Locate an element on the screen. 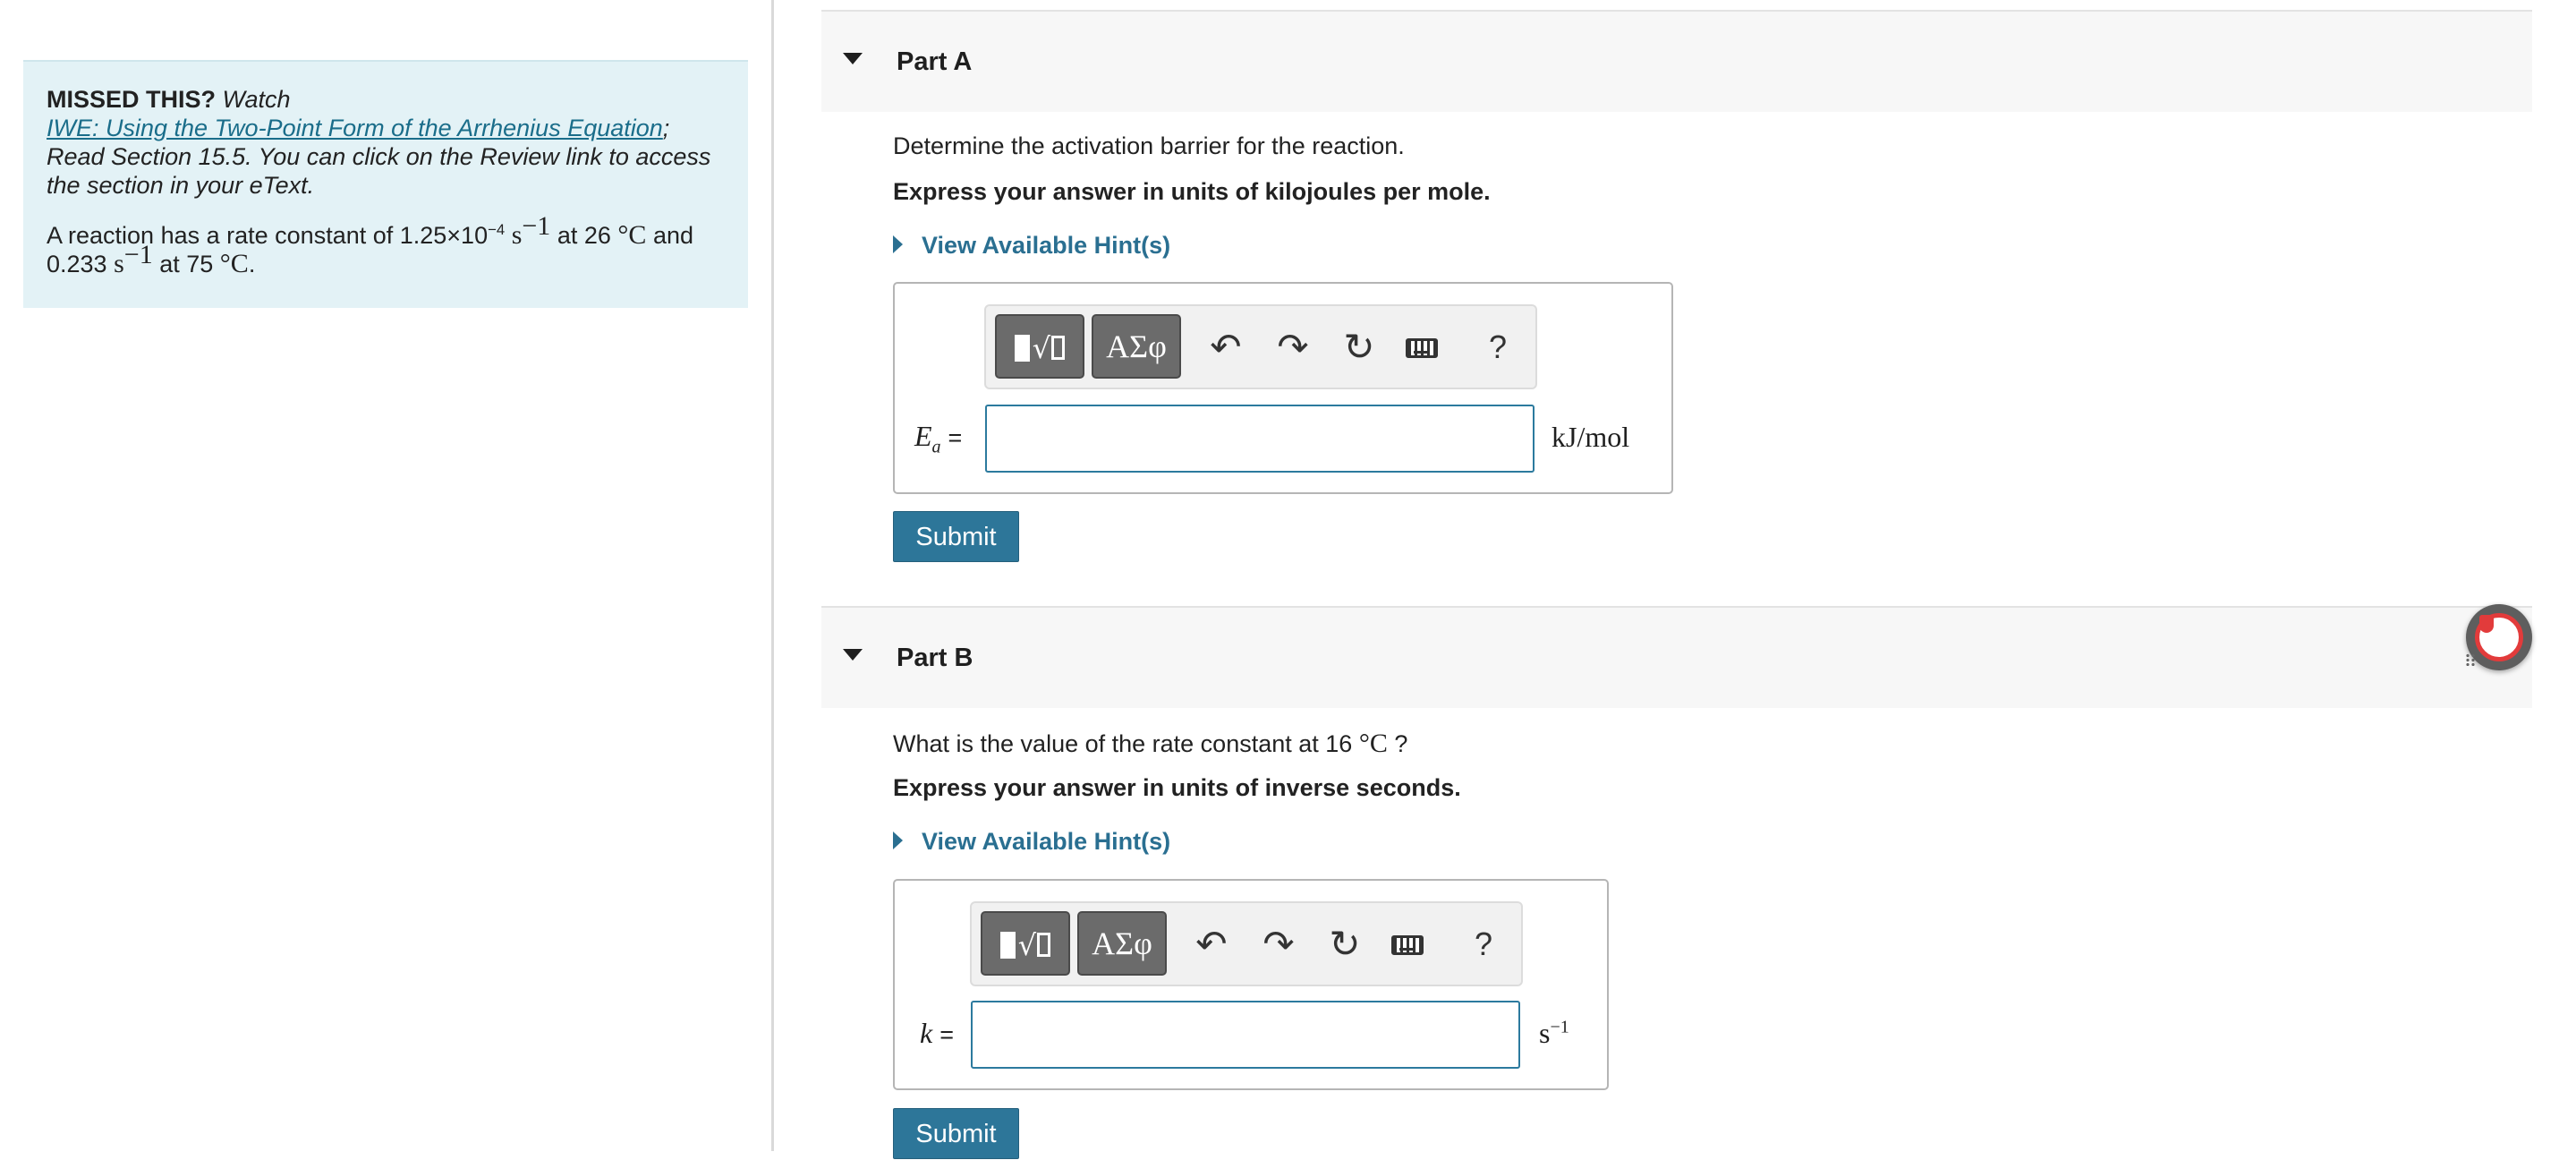 Image resolution: width=2576 pixels, height=1160 pixels. shield-icon is located at coordinates (2486, 624).